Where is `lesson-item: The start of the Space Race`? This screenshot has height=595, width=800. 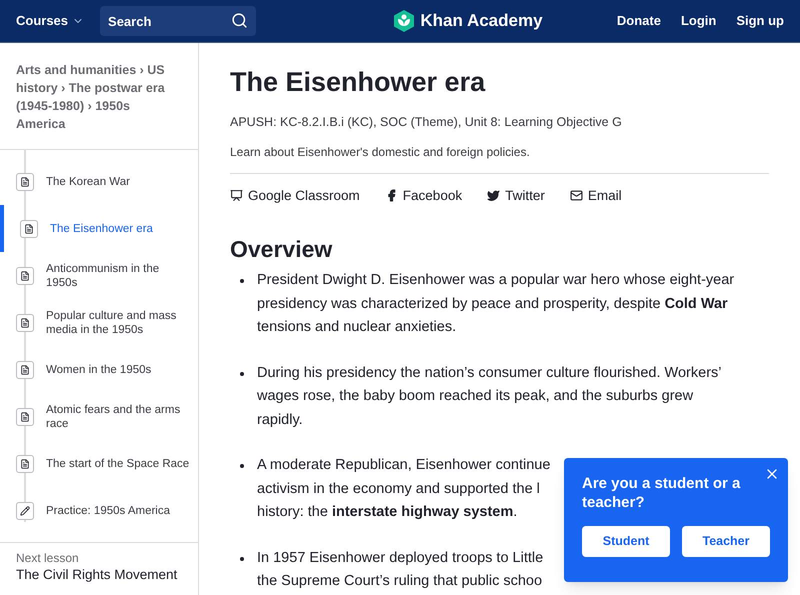
lesson-item: The start of the Space Race is located at coordinates (99, 463).